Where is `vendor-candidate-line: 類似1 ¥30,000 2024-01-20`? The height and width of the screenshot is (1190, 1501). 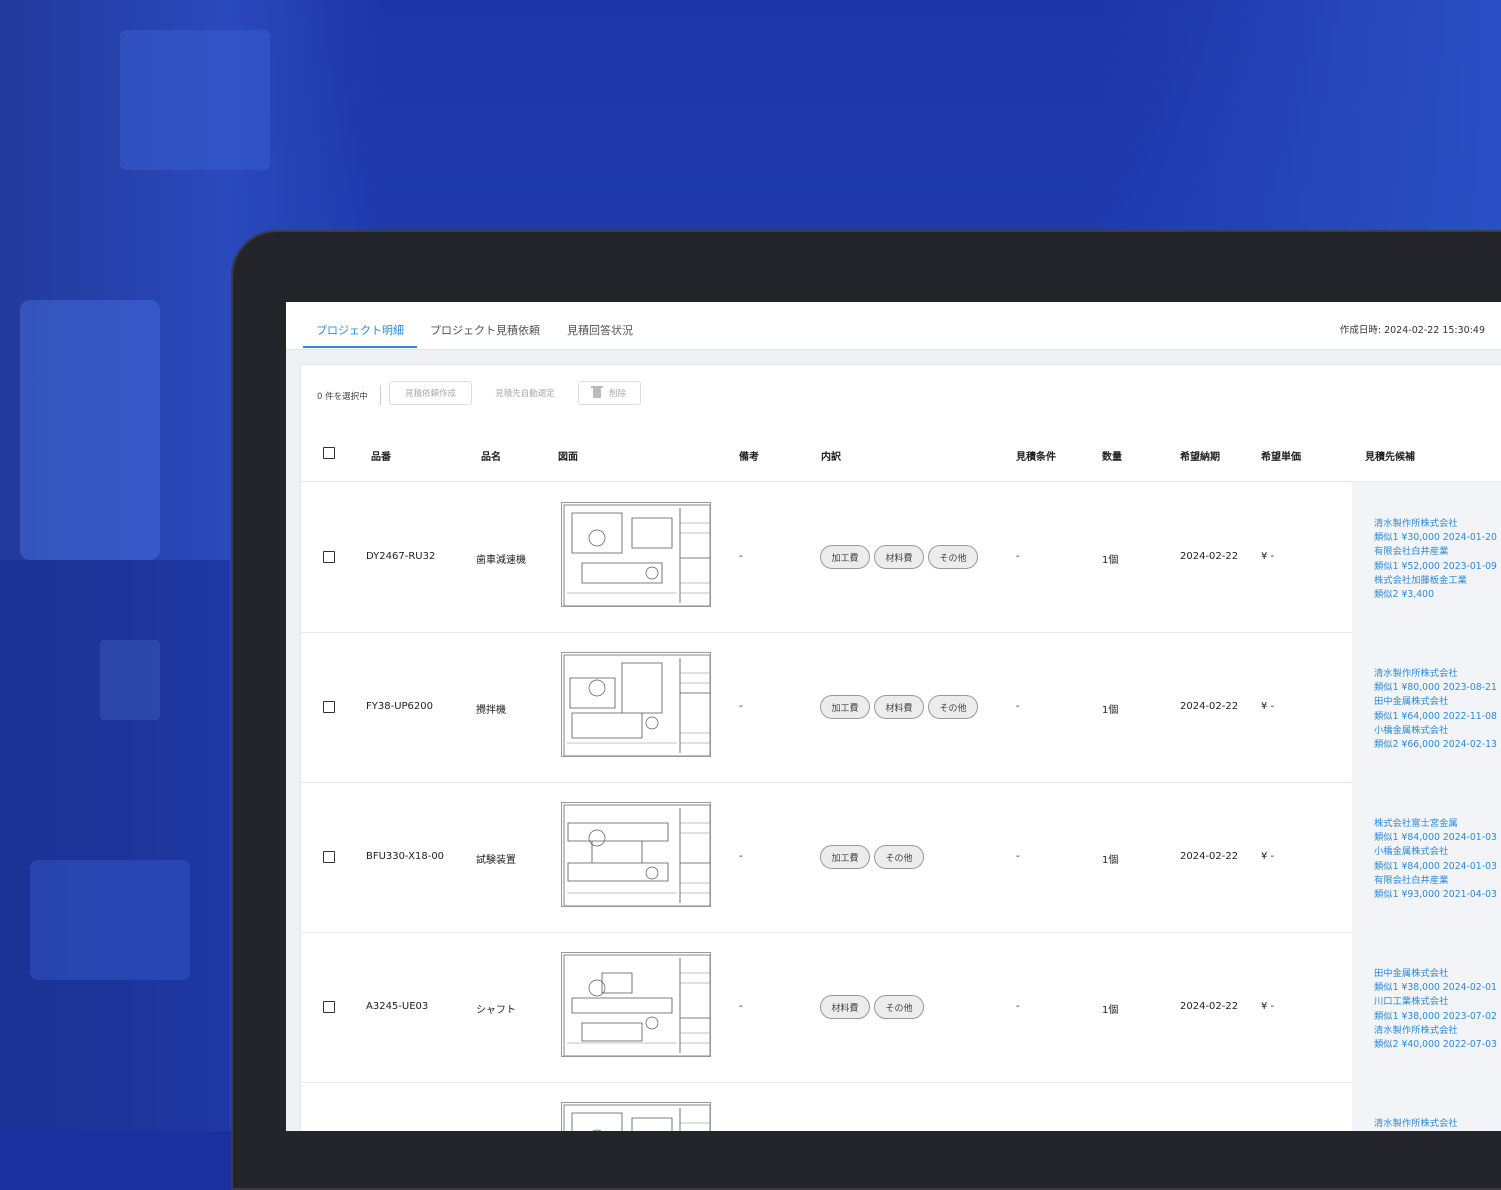 vendor-candidate-line: 類似1 ¥30,000 2024-01-20 is located at coordinates (1435, 536).